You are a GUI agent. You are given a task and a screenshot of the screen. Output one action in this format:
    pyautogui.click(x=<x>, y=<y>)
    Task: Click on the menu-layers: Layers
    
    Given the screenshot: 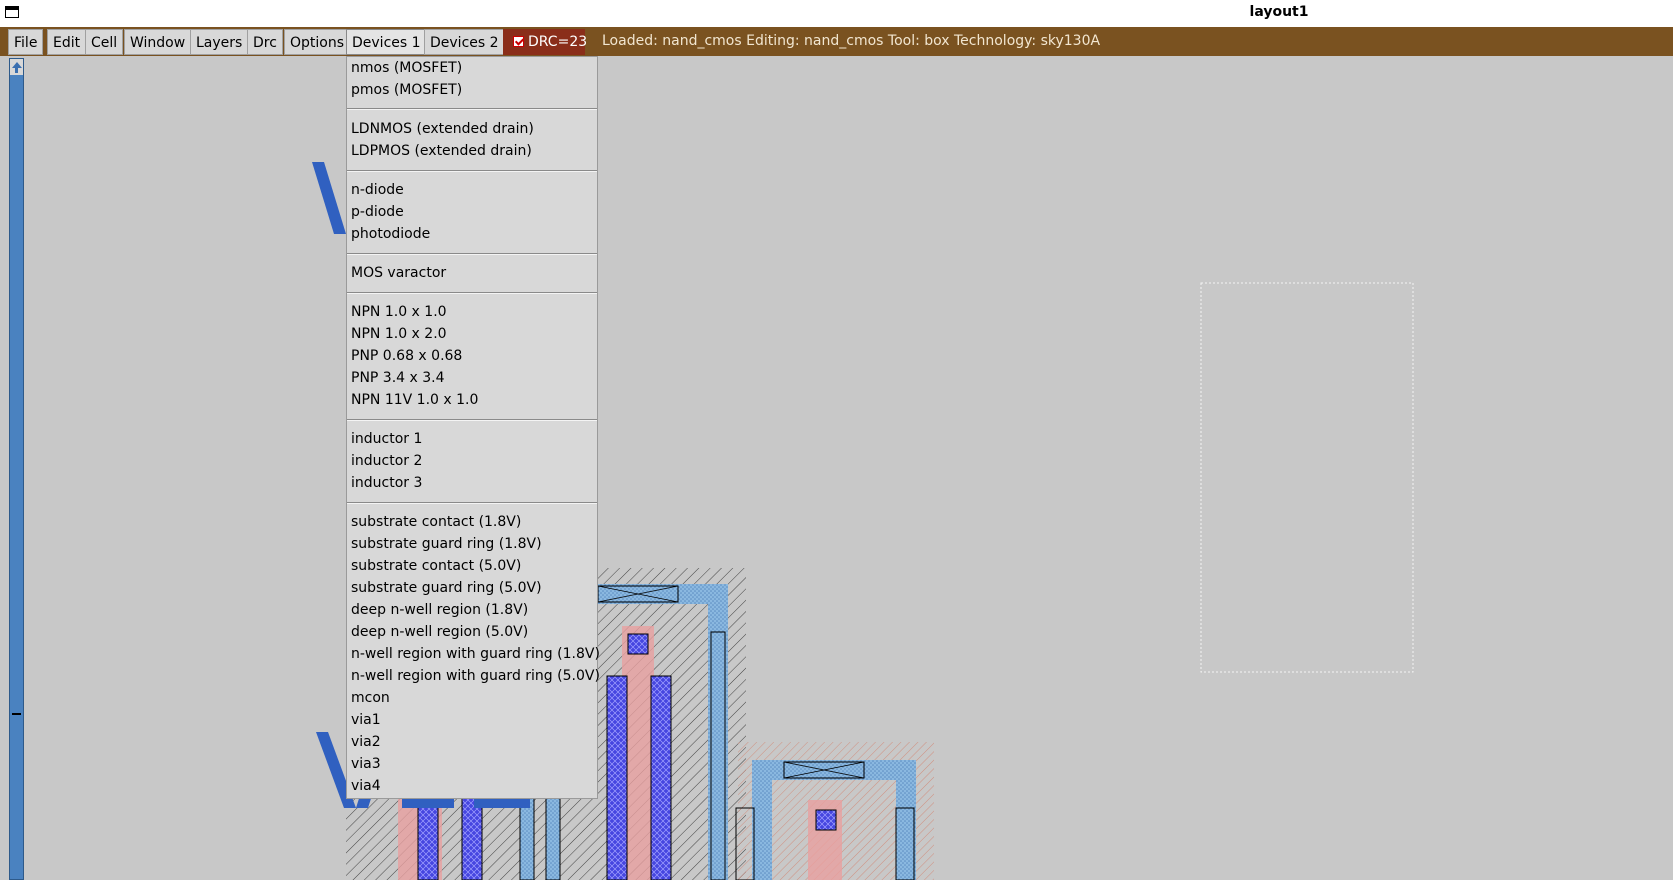 What is the action you would take?
    pyautogui.click(x=219, y=42)
    